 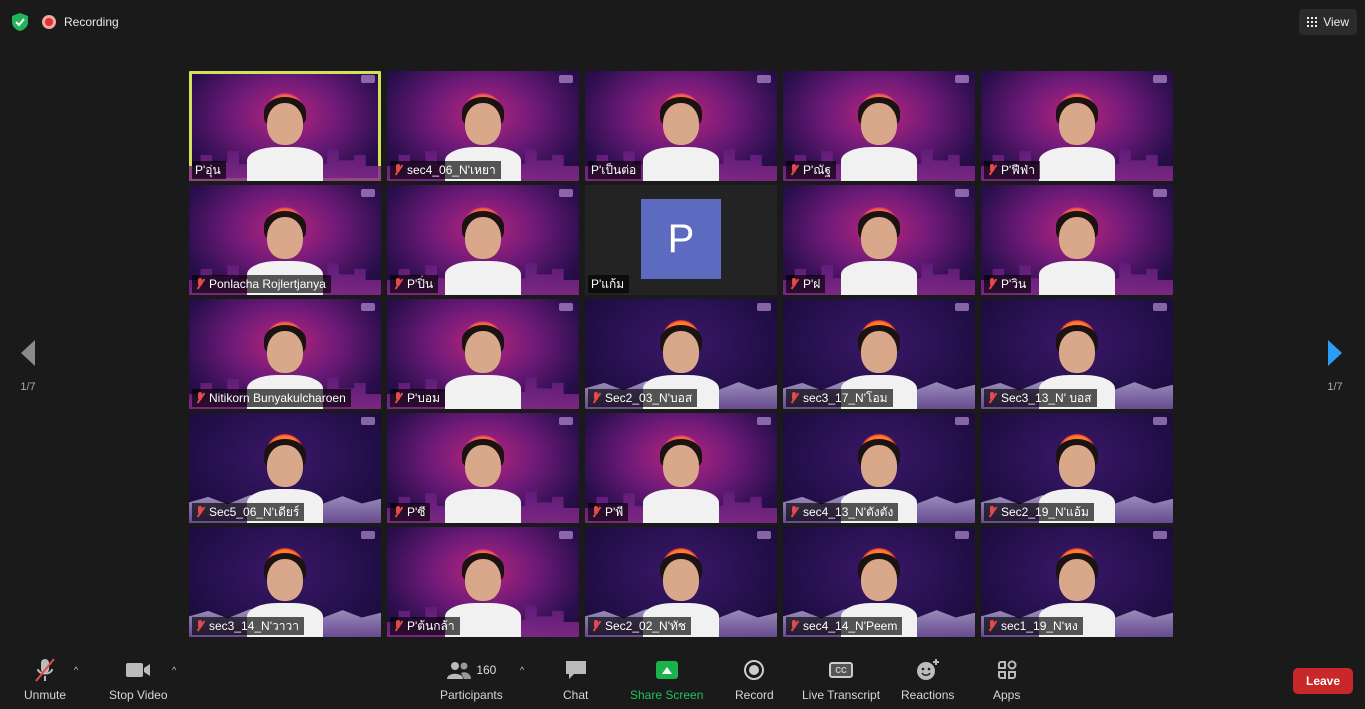 I want to click on prev-page-button: 1/7, so click(x=28, y=365).